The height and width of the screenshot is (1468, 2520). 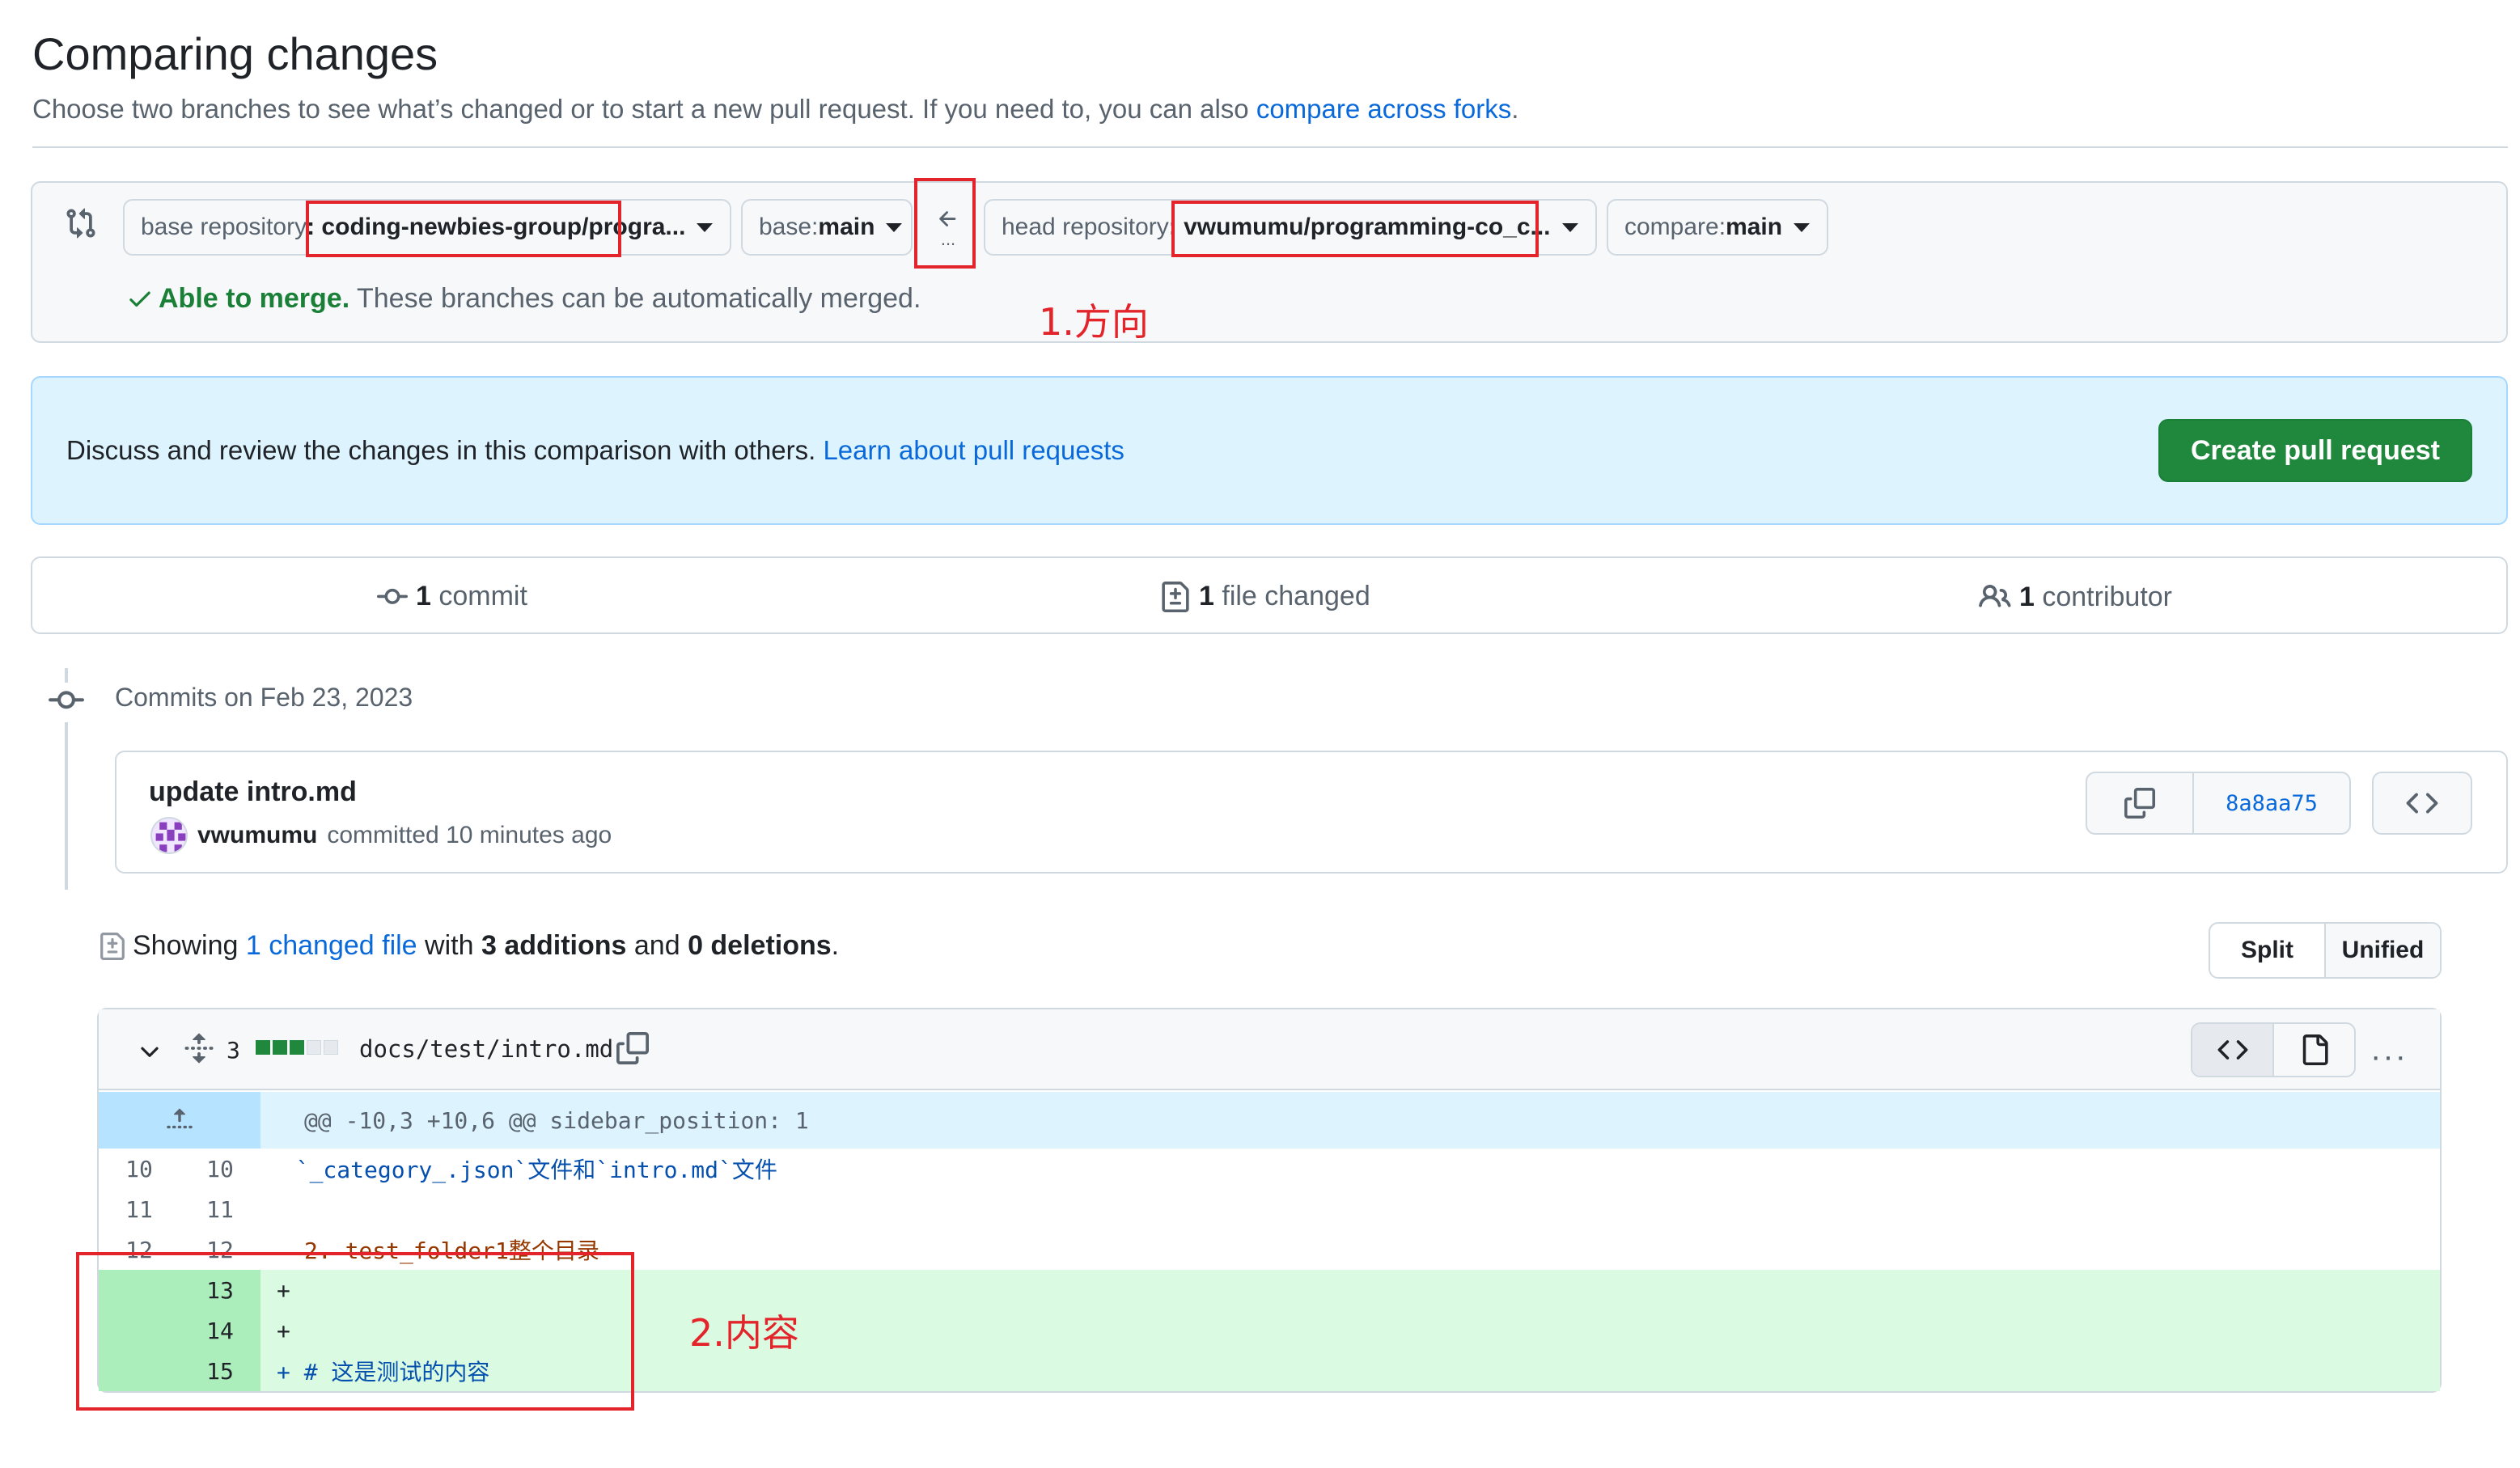 I want to click on summary-suffix: ., so click(x=836, y=945).